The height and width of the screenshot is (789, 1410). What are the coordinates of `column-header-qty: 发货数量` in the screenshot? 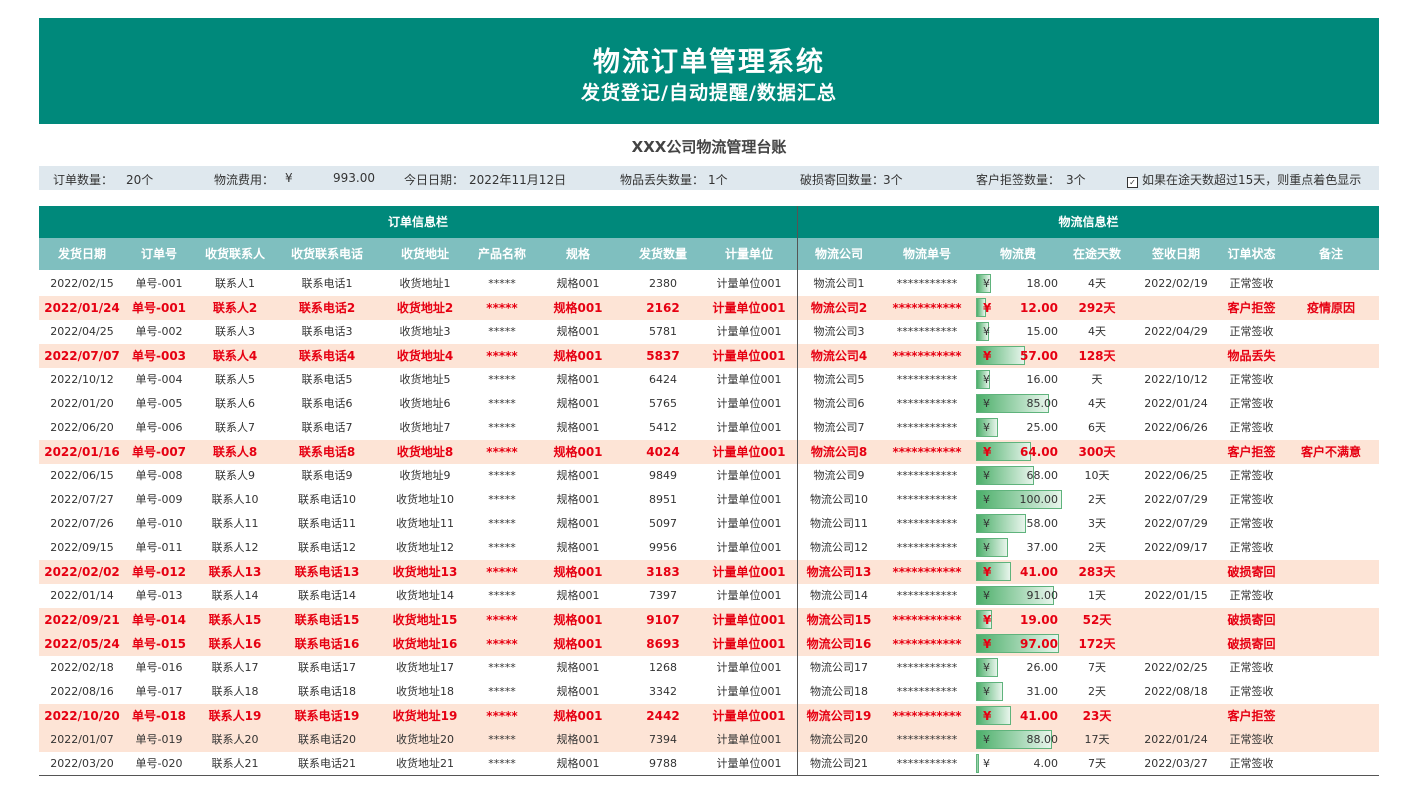 It's located at (663, 254).